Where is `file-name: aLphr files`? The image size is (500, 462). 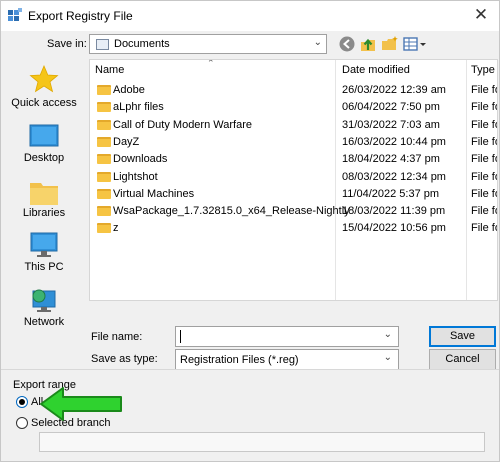 file-name: aLphr files is located at coordinates (138, 107).